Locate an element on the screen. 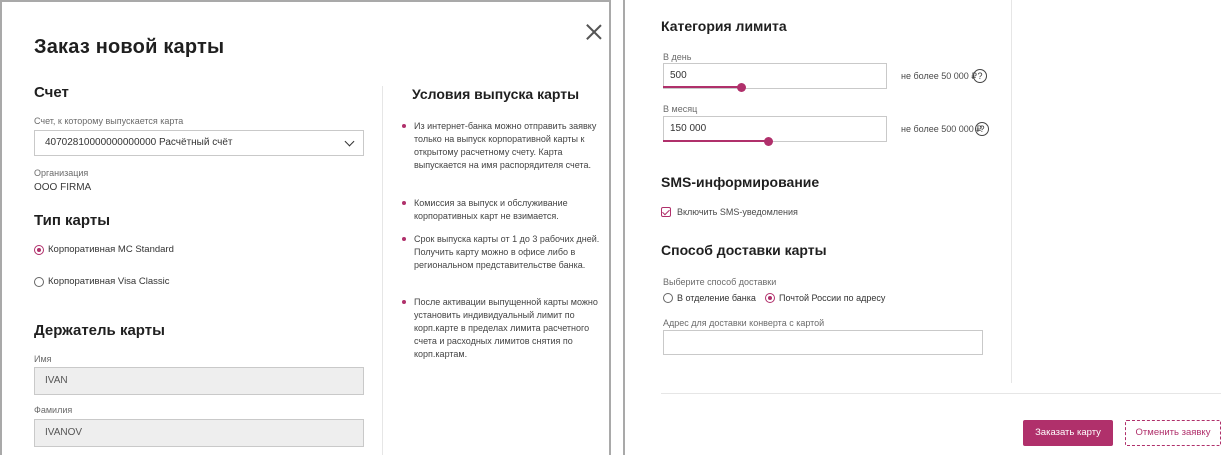  account-select-value: 40702810000000000000 Расчётный счёт is located at coordinates (139, 142).